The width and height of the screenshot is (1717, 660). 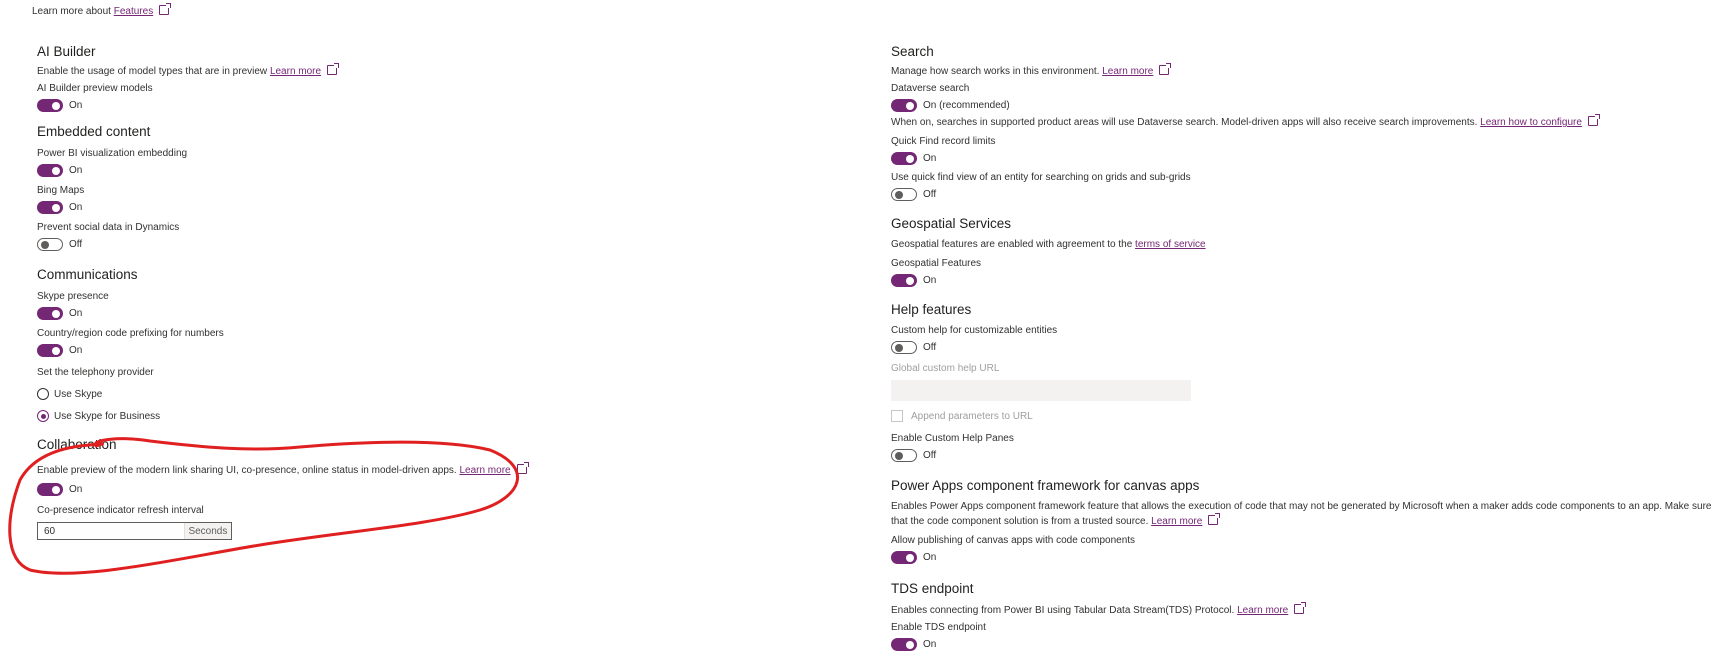 What do you see at coordinates (904, 194) in the screenshot?
I see `quick-find-view-toggle` at bounding box center [904, 194].